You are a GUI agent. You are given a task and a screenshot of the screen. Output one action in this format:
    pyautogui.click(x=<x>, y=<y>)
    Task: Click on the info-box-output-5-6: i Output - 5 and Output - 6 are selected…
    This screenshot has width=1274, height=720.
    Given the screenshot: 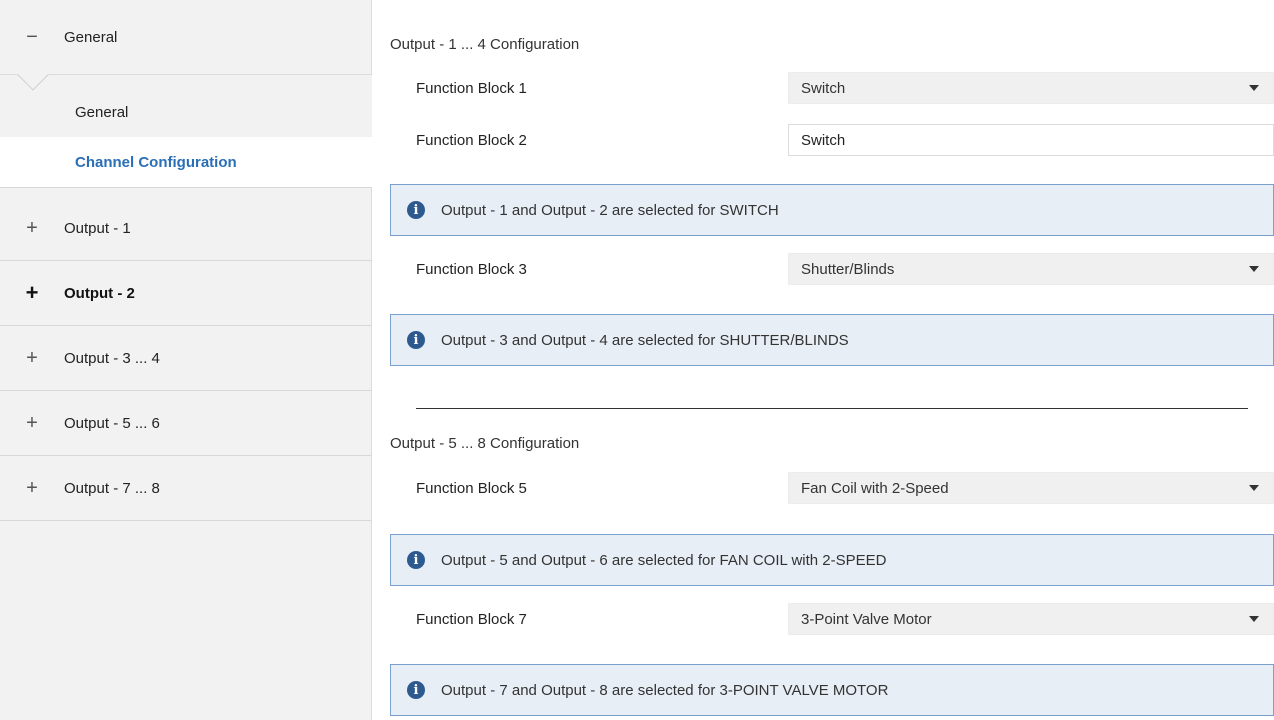 What is the action you would take?
    pyautogui.click(x=832, y=560)
    